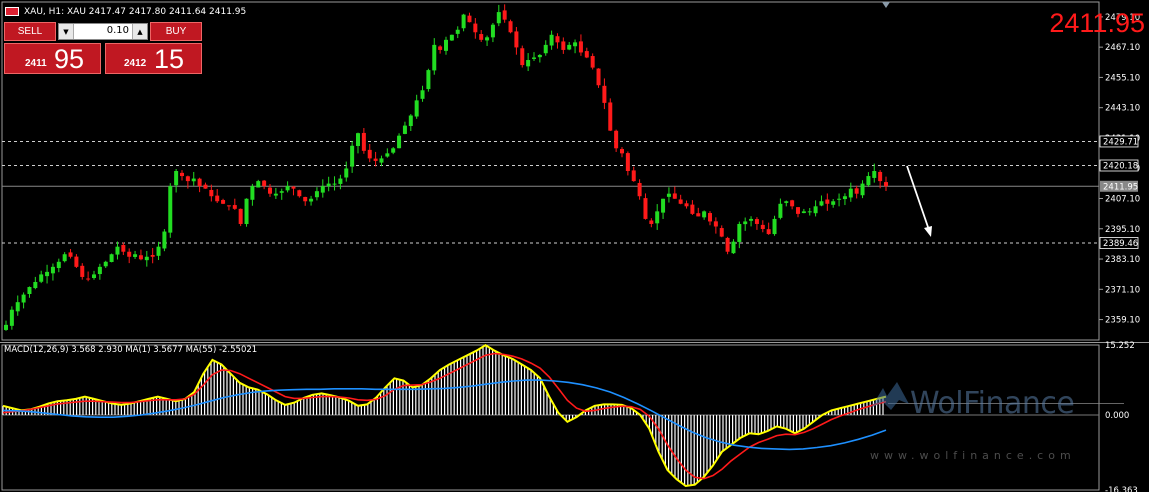 The image size is (1149, 492). Describe the element at coordinates (139, 31) in the screenshot. I see `triangle-up-icon: ▲` at that location.